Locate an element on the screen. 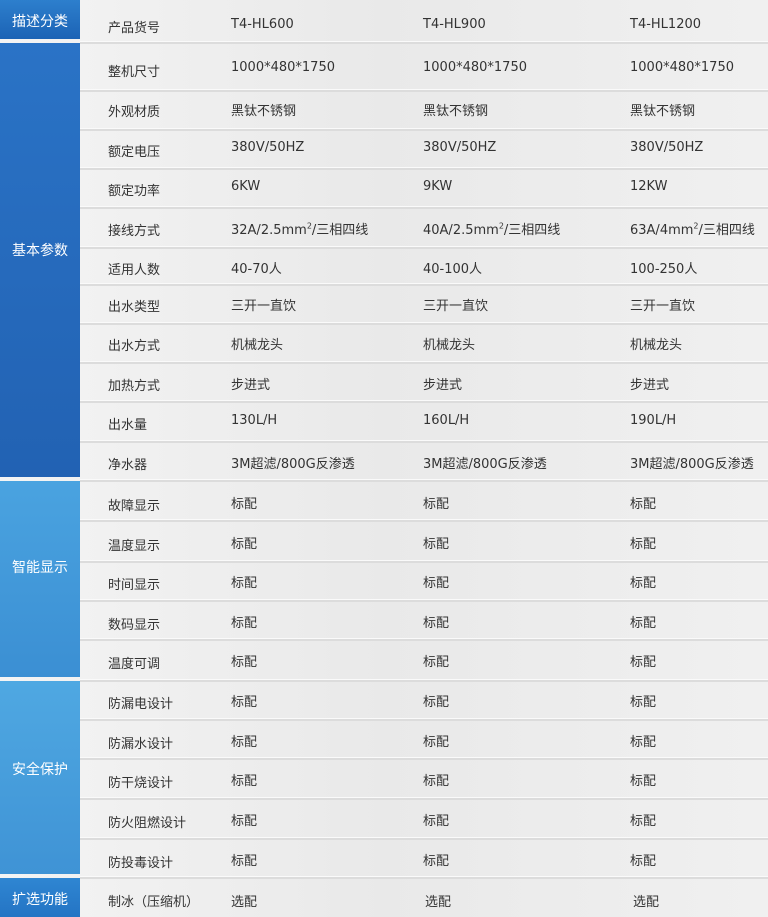 The width and height of the screenshot is (768, 917). value-model-2: 380V/50HZ is located at coordinates (460, 147).